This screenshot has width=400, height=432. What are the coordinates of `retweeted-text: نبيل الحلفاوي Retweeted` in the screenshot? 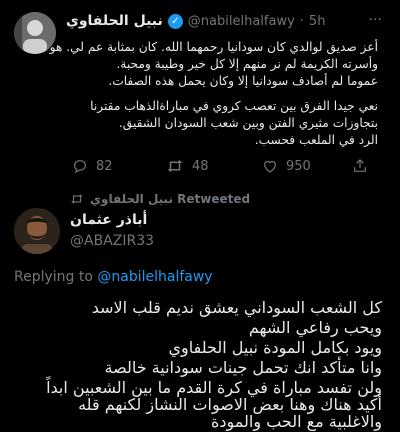 It's located at (170, 199).